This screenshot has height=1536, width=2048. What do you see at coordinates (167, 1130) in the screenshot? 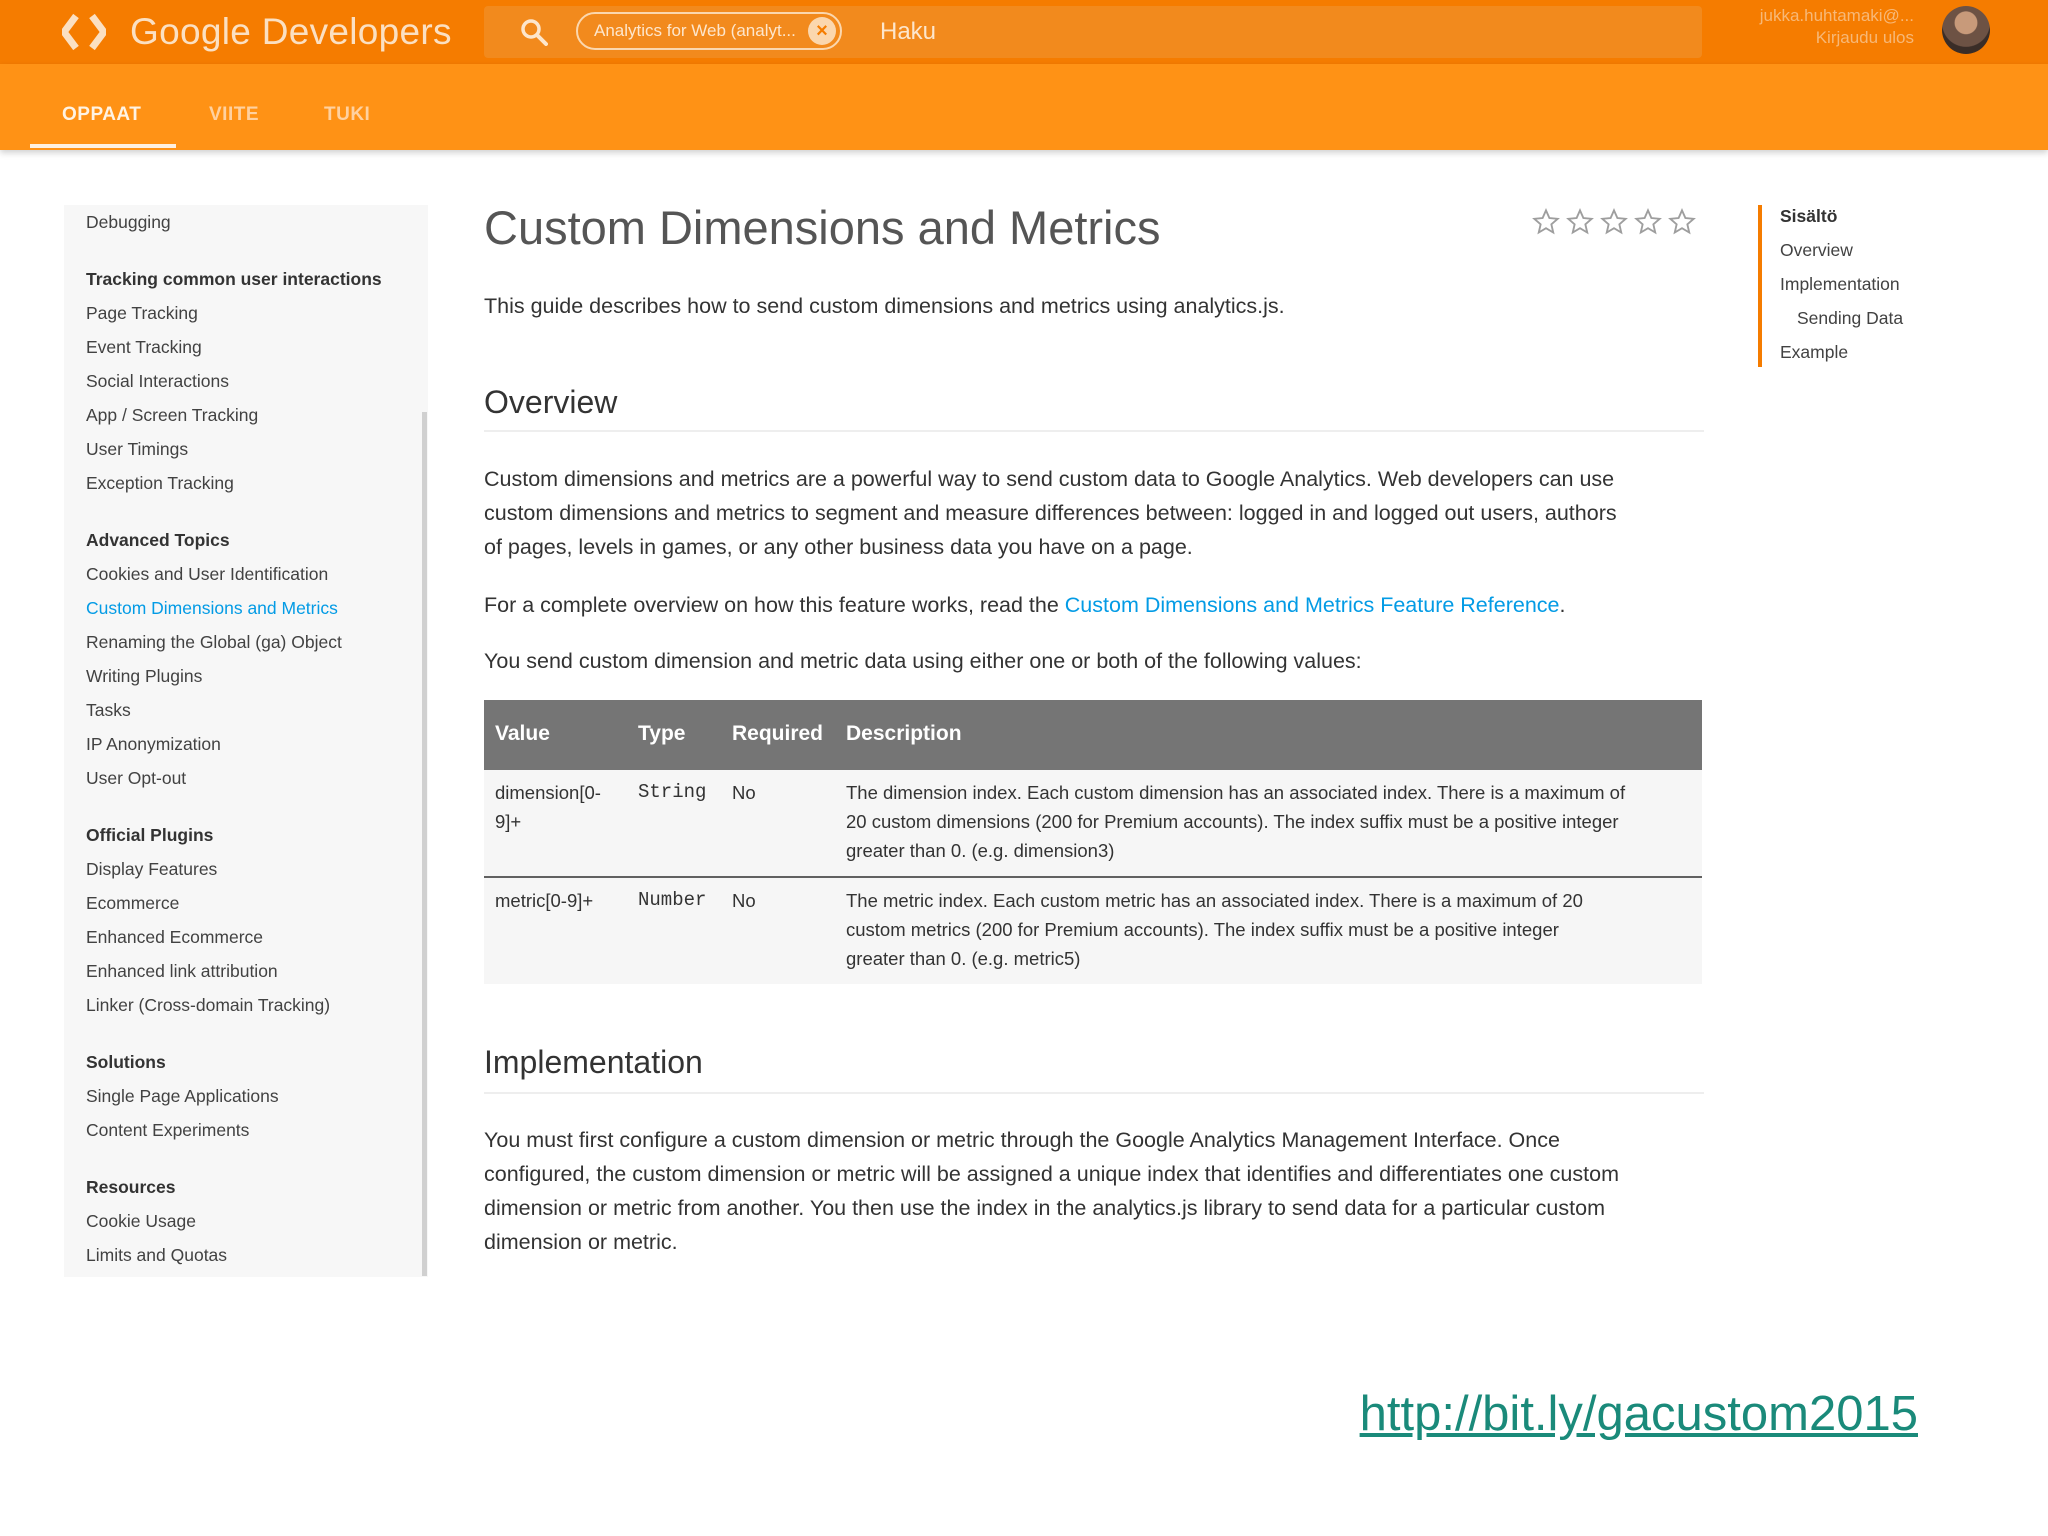
I see `sidebar-item-content-experiments: Content Experiments` at bounding box center [167, 1130].